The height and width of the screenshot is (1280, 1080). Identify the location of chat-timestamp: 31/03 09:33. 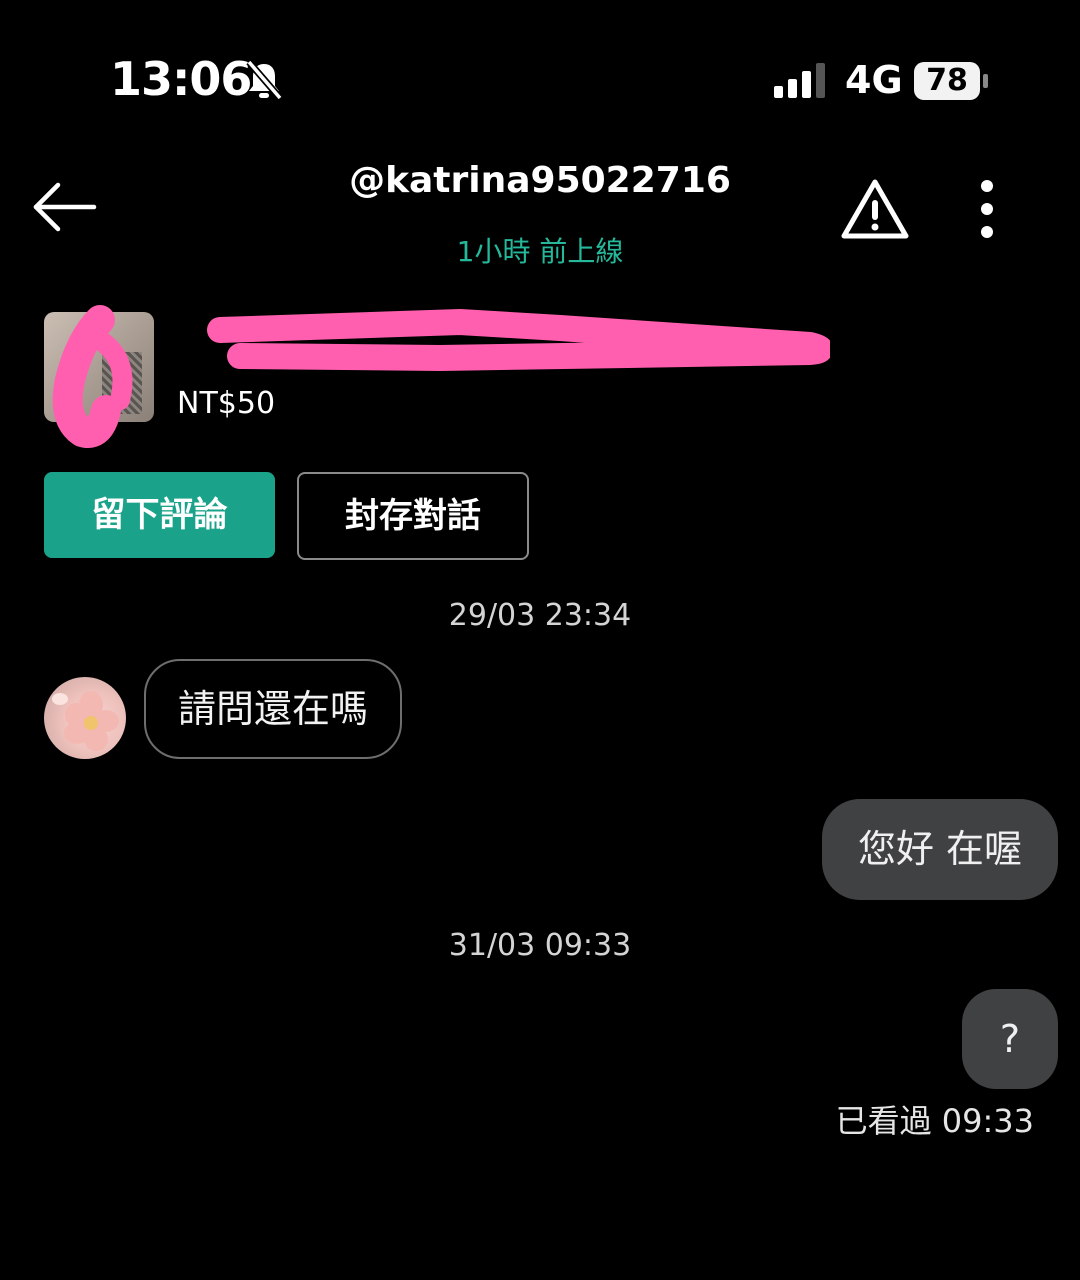
(540, 945).